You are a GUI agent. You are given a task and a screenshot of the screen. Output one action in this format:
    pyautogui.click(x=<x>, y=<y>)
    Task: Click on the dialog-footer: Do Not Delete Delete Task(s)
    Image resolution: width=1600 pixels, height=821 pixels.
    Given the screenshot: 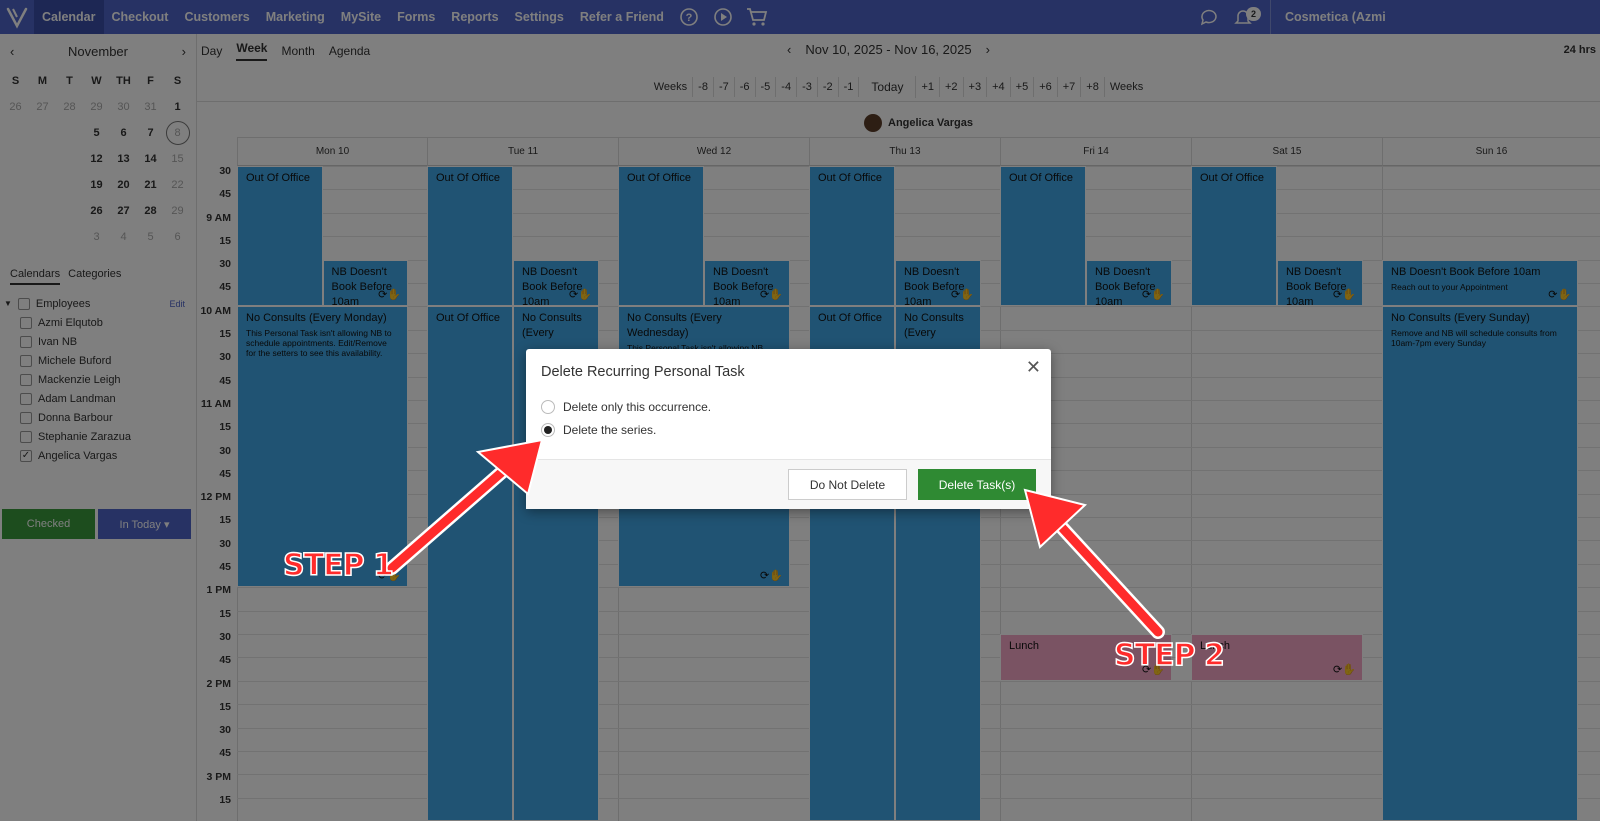 What is the action you would take?
    pyautogui.click(x=788, y=484)
    